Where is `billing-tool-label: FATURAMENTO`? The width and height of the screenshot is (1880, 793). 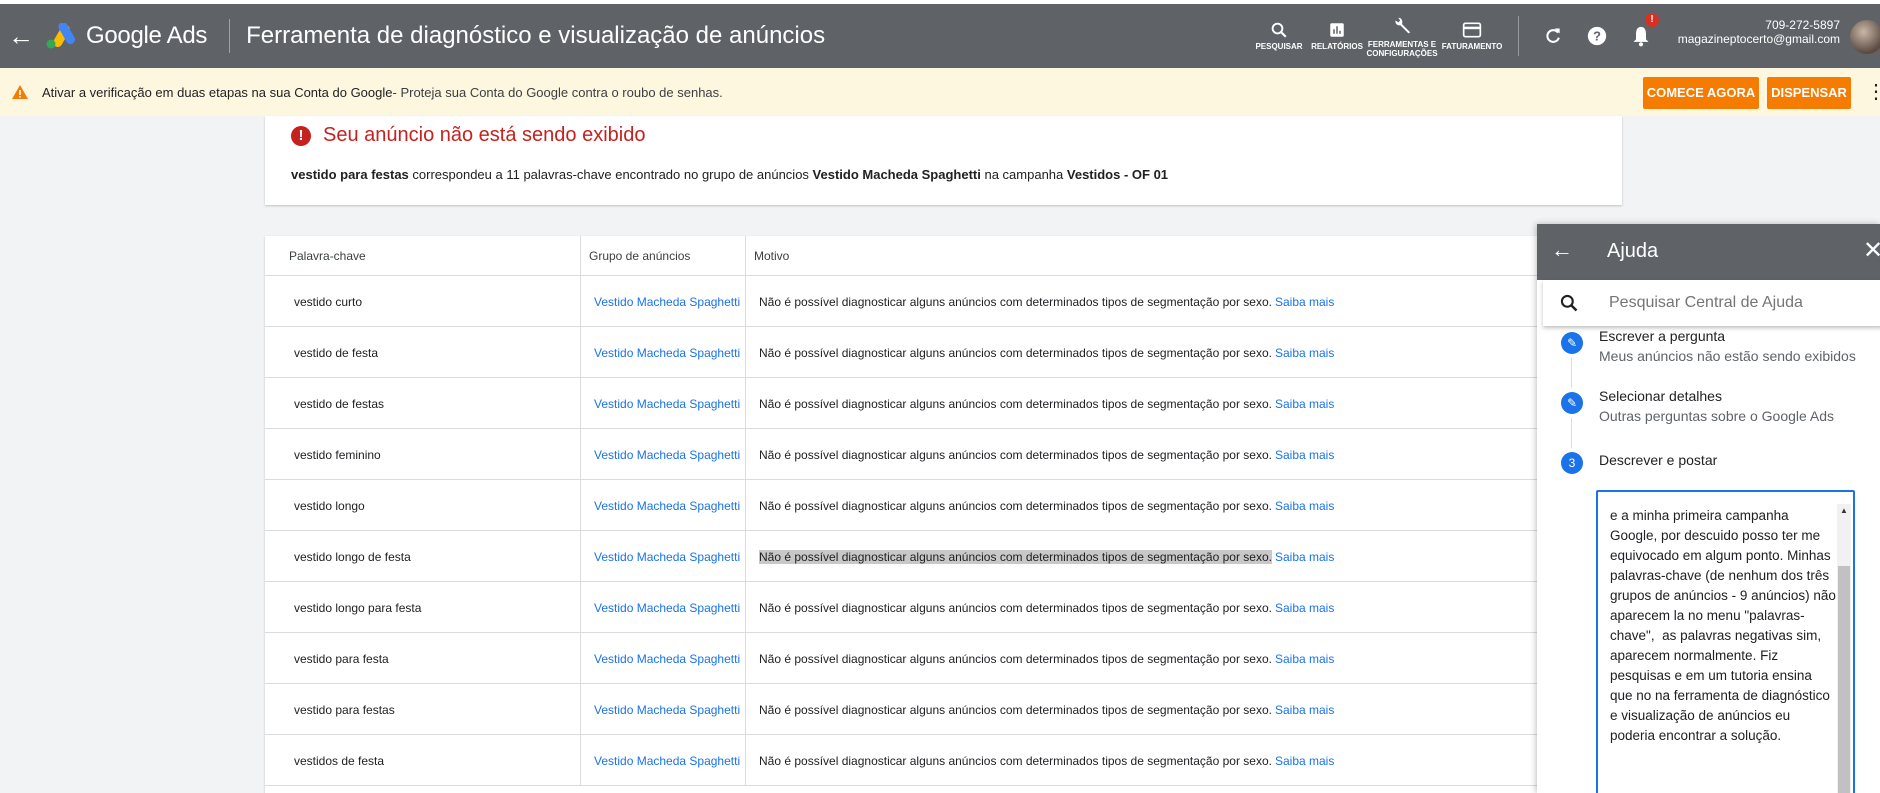 billing-tool-label: FATURAMENTO is located at coordinates (1472, 46).